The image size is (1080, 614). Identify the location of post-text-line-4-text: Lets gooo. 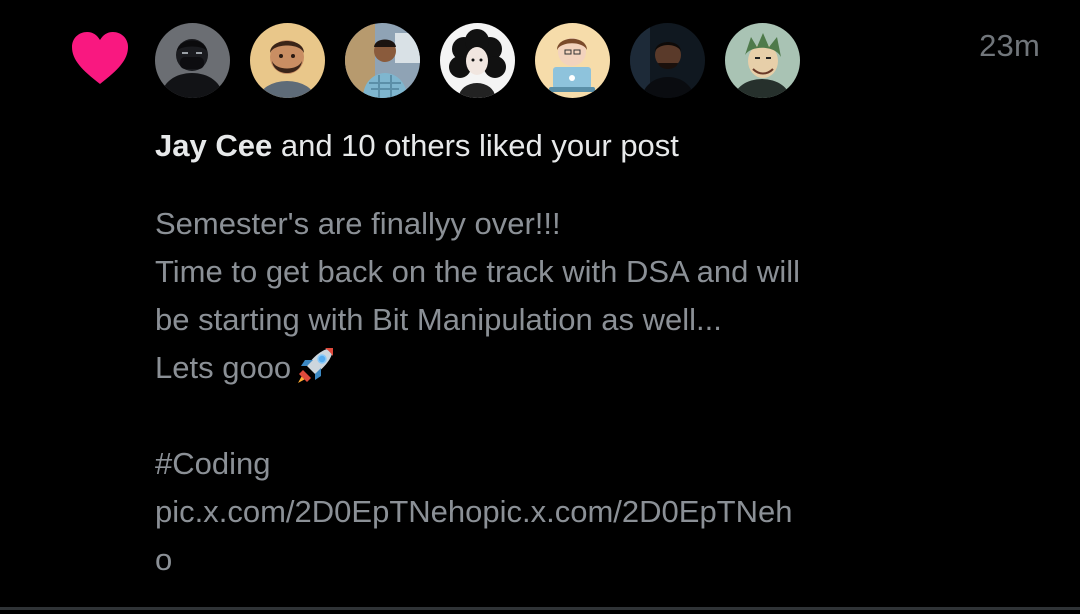
(223, 367).